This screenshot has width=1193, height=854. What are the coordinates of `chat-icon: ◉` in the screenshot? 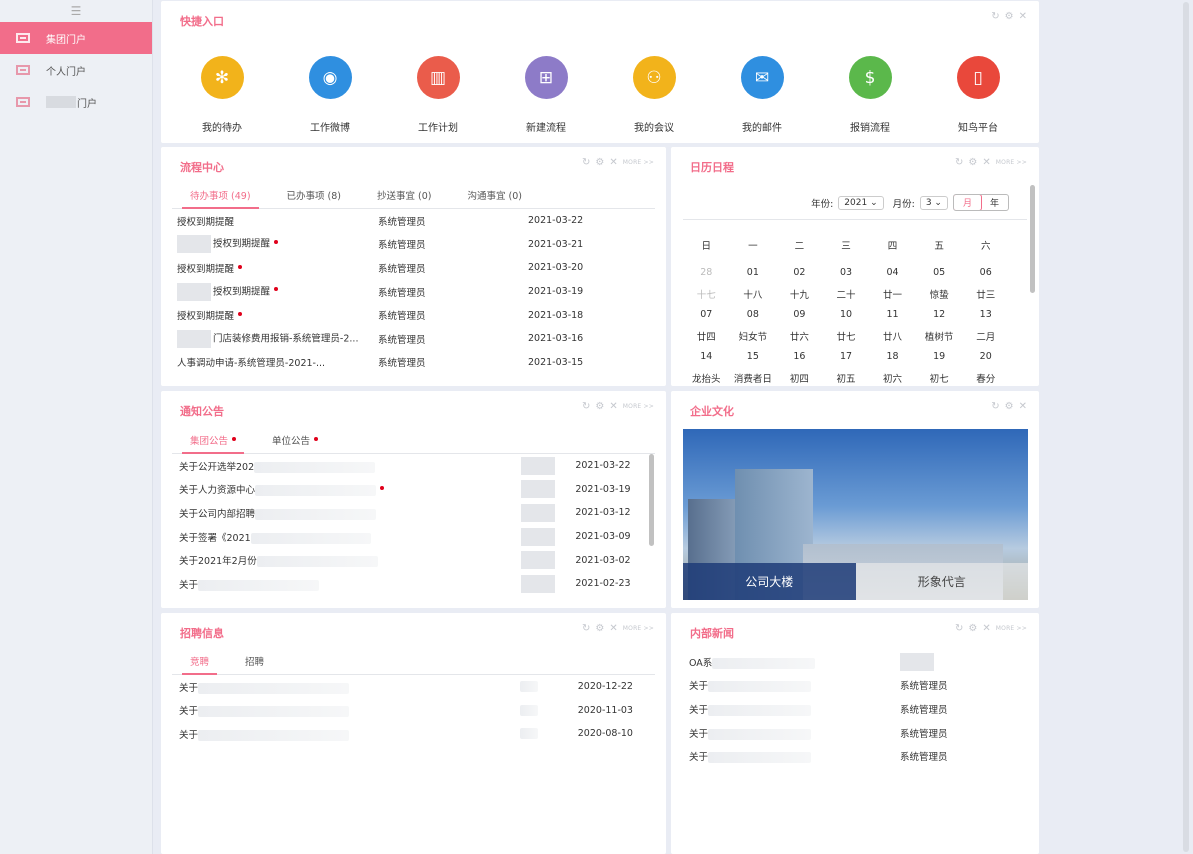 It's located at (330, 77).